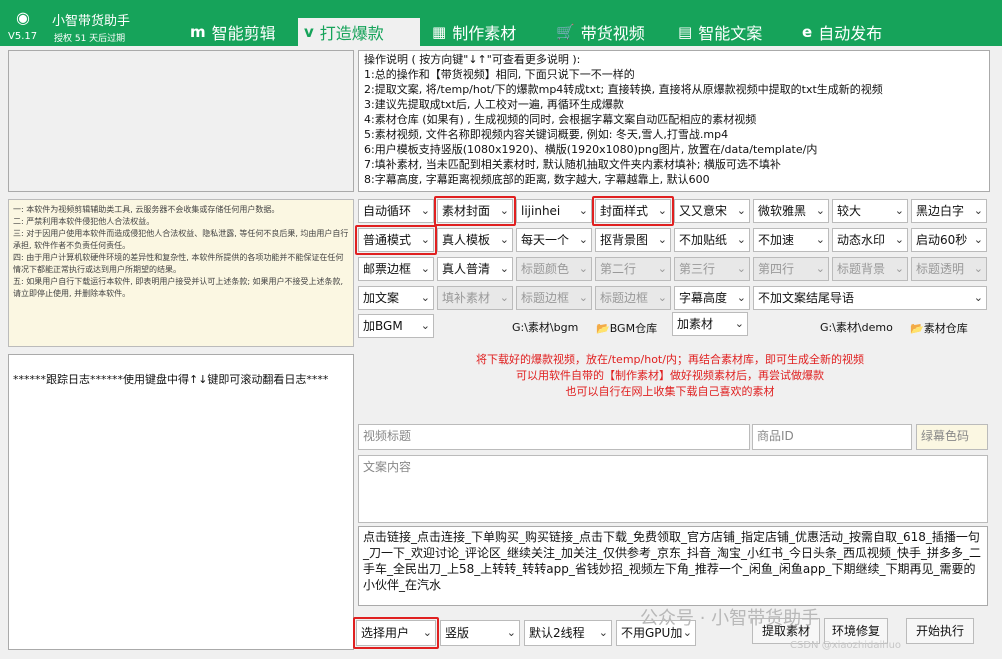  I want to click on row1-dropdown-6: 较大 ⌄, so click(870, 211).